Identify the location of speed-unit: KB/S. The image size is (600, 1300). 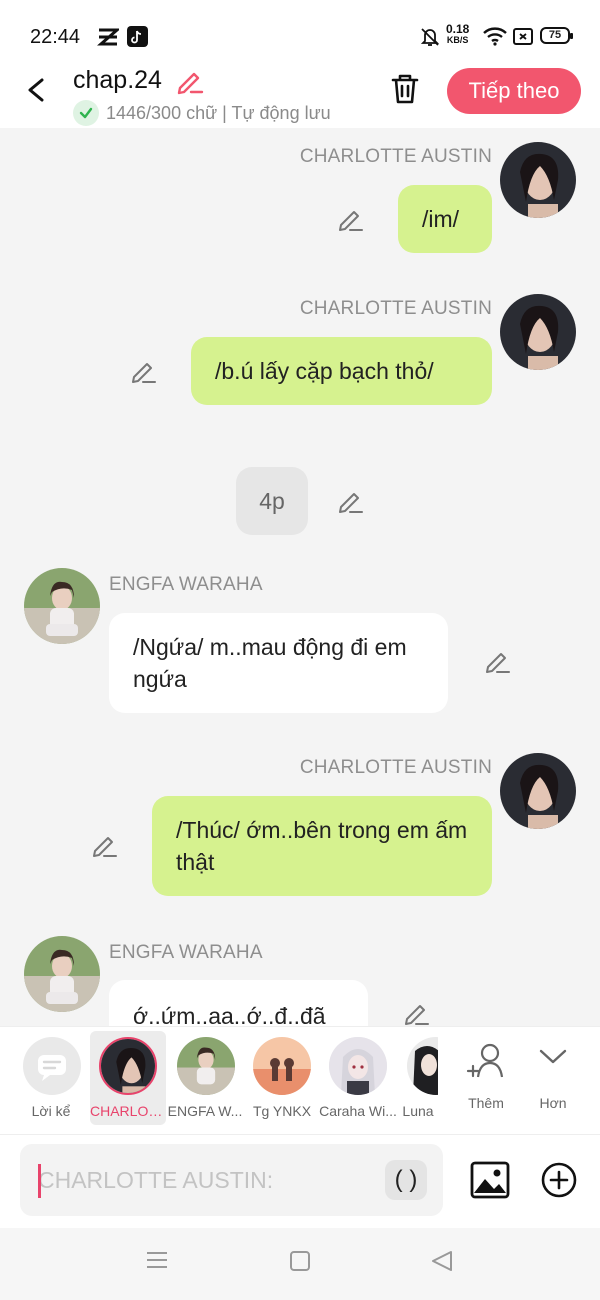
(457, 40).